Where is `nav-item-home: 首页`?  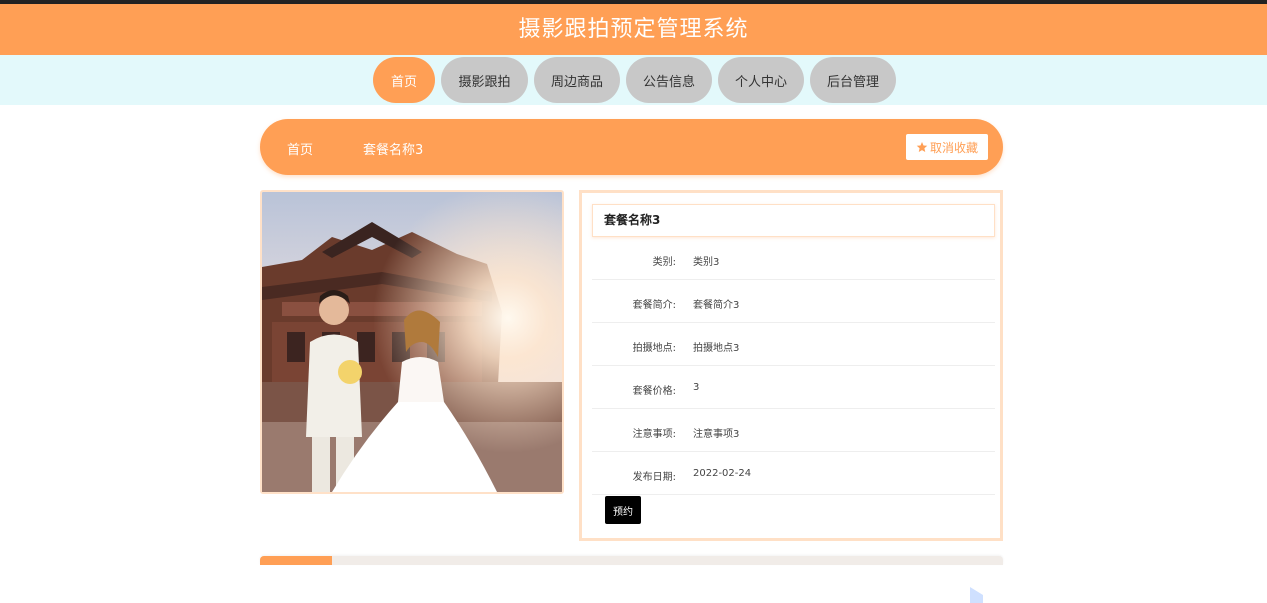 nav-item-home: 首页 is located at coordinates (404, 80).